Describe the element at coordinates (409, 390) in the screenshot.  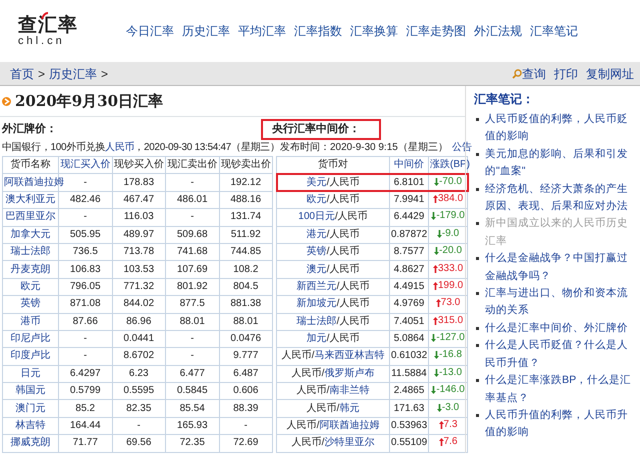
I see `table-cell: 2.4865` at that location.